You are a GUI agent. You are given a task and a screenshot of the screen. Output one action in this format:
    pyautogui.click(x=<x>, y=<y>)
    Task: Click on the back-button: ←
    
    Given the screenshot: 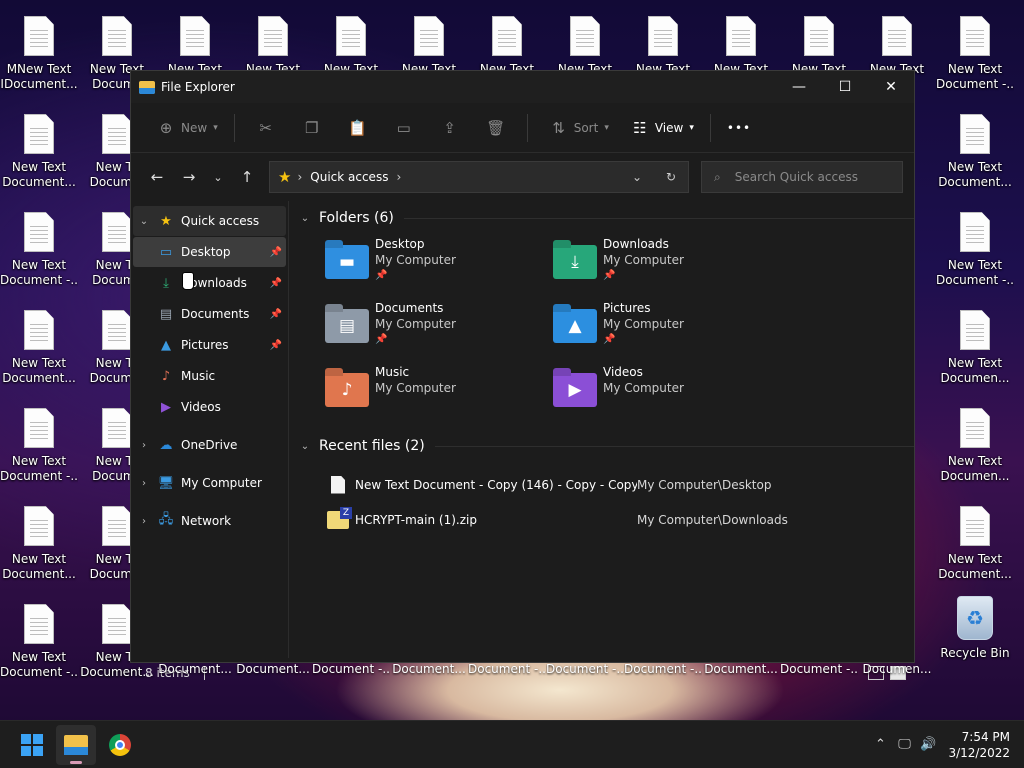 What is the action you would take?
    pyautogui.click(x=157, y=177)
    